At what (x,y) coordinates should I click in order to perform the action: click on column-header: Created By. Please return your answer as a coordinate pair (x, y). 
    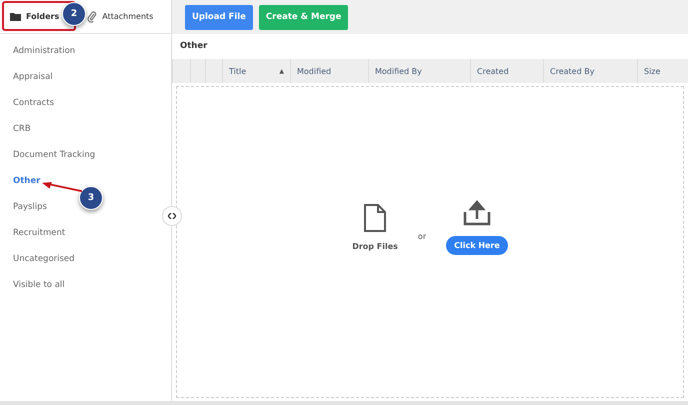
    Looking at the image, I should click on (590, 71).